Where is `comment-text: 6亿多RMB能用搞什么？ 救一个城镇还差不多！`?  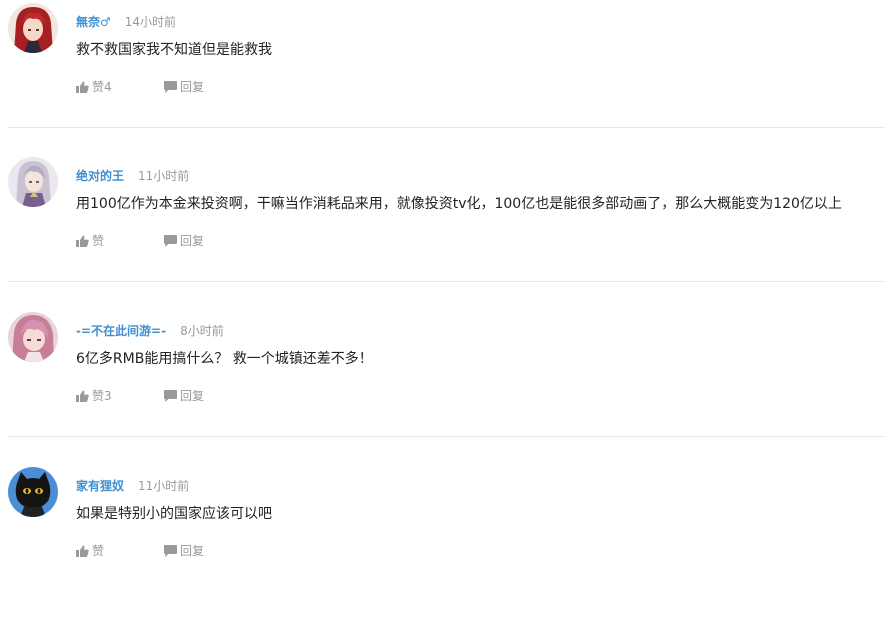 comment-text: 6亿多RMB能用搞什么？ 救一个城镇还差不多！ is located at coordinates (224, 359).